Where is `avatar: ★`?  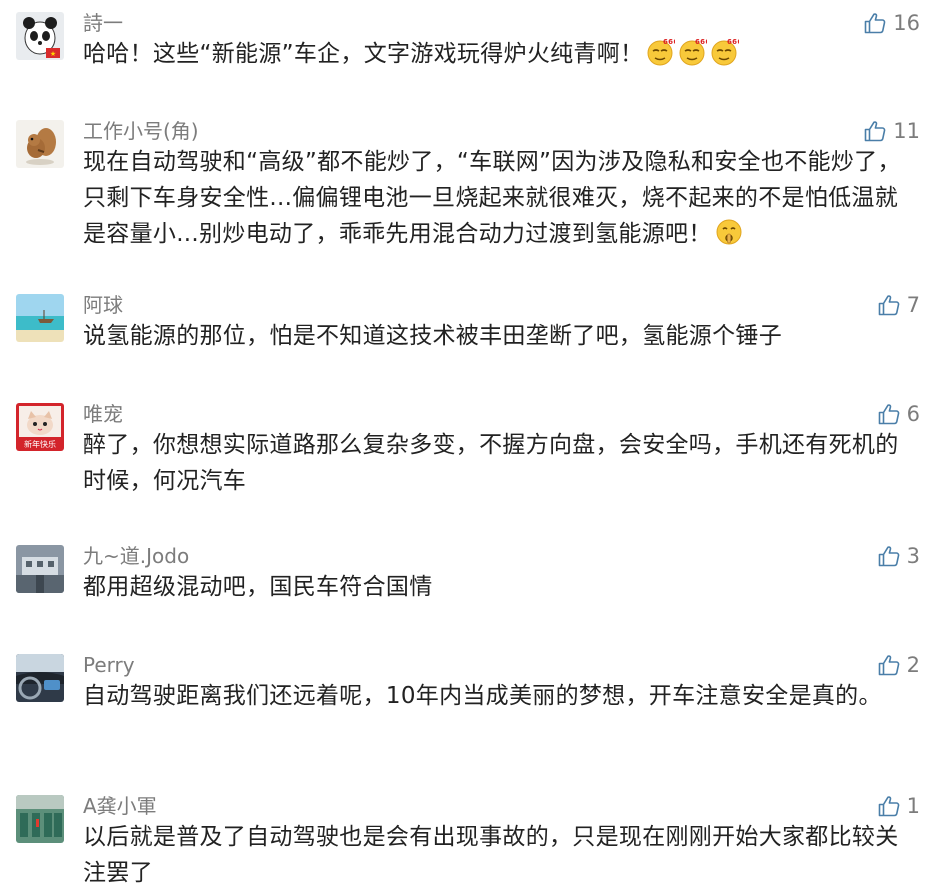
avatar: ★ is located at coordinates (40, 36).